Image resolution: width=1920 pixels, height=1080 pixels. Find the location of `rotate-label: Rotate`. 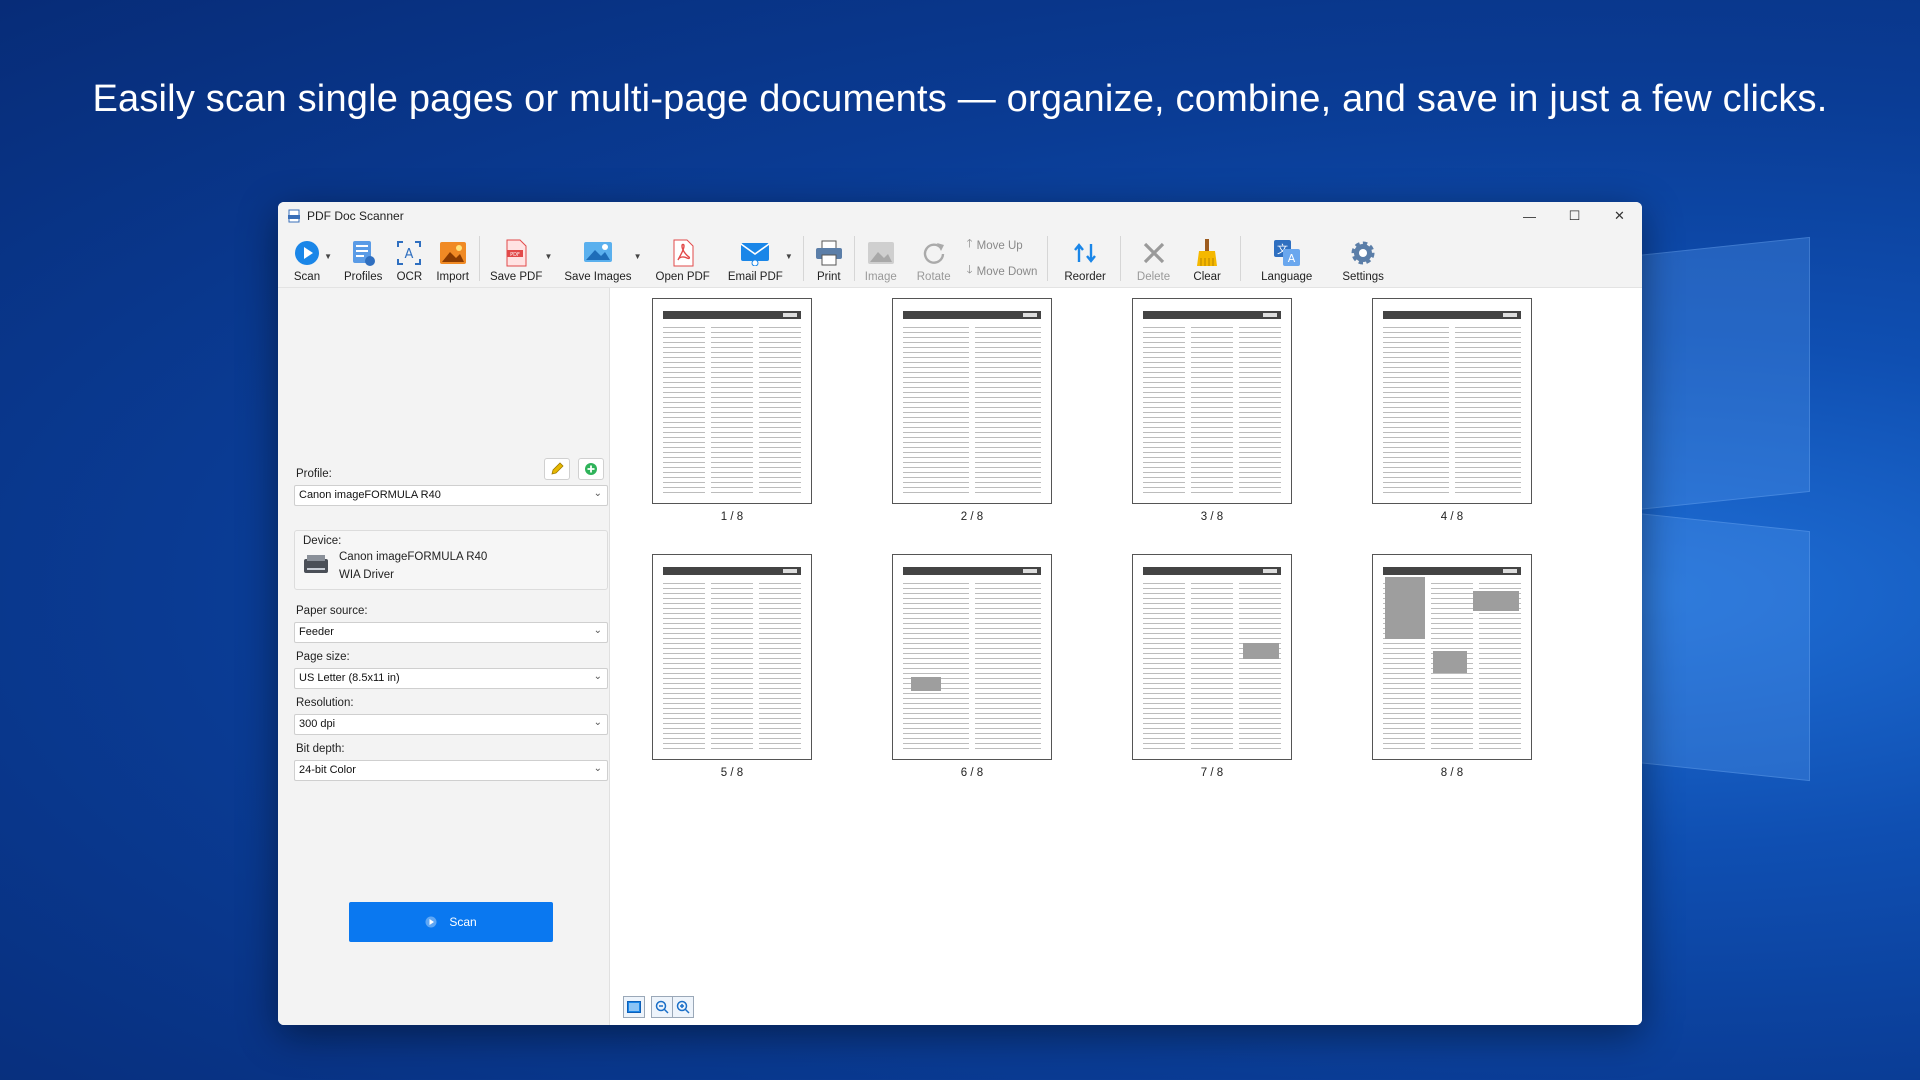

rotate-label: Rotate is located at coordinates (933, 277).